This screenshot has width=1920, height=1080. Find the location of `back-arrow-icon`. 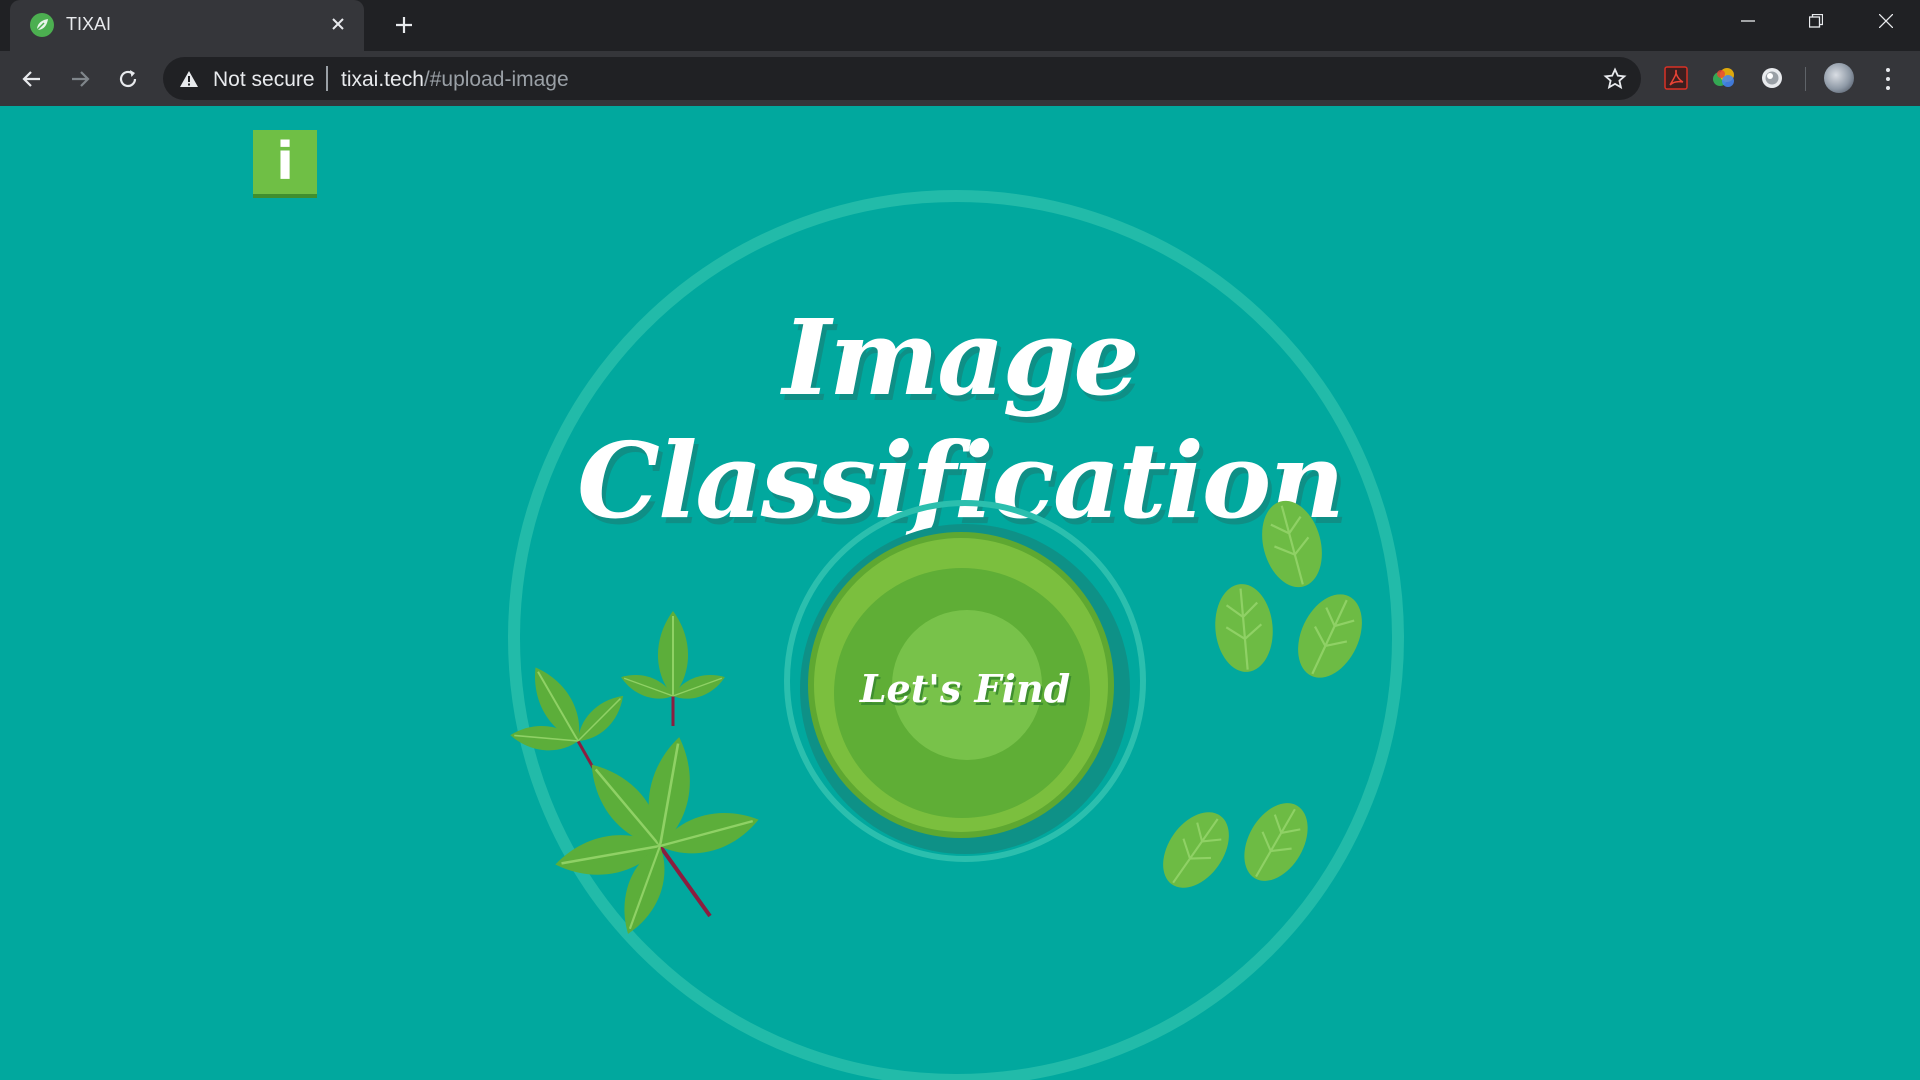

back-arrow-icon is located at coordinates (32, 79).